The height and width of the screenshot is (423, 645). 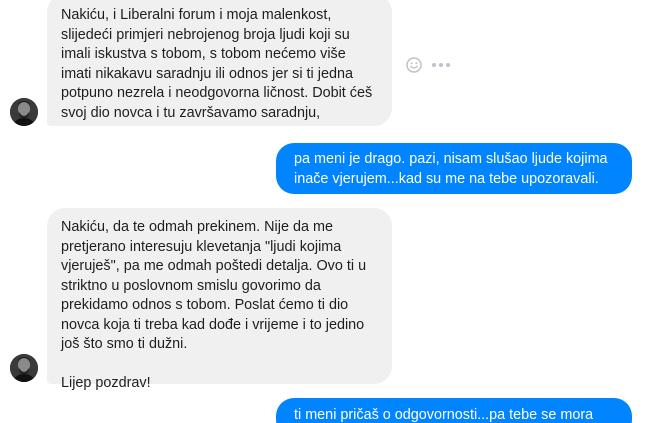 I want to click on smile-icon, so click(x=414, y=65).